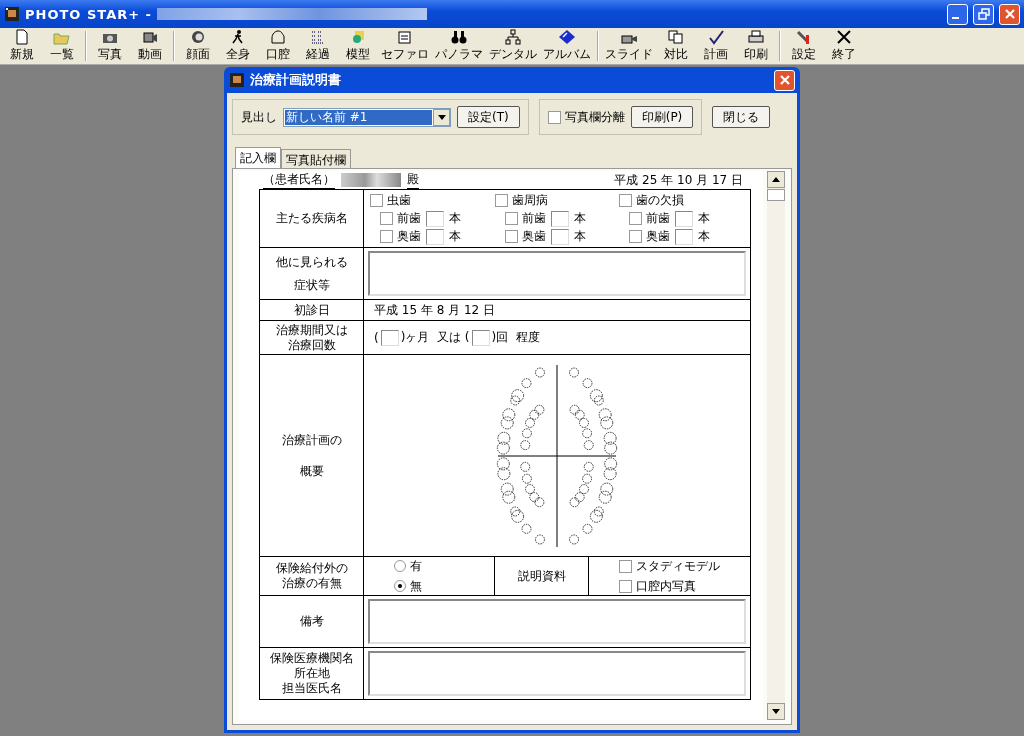 The width and height of the screenshot is (1024, 736). I want to click on printer-icon, so click(756, 37).